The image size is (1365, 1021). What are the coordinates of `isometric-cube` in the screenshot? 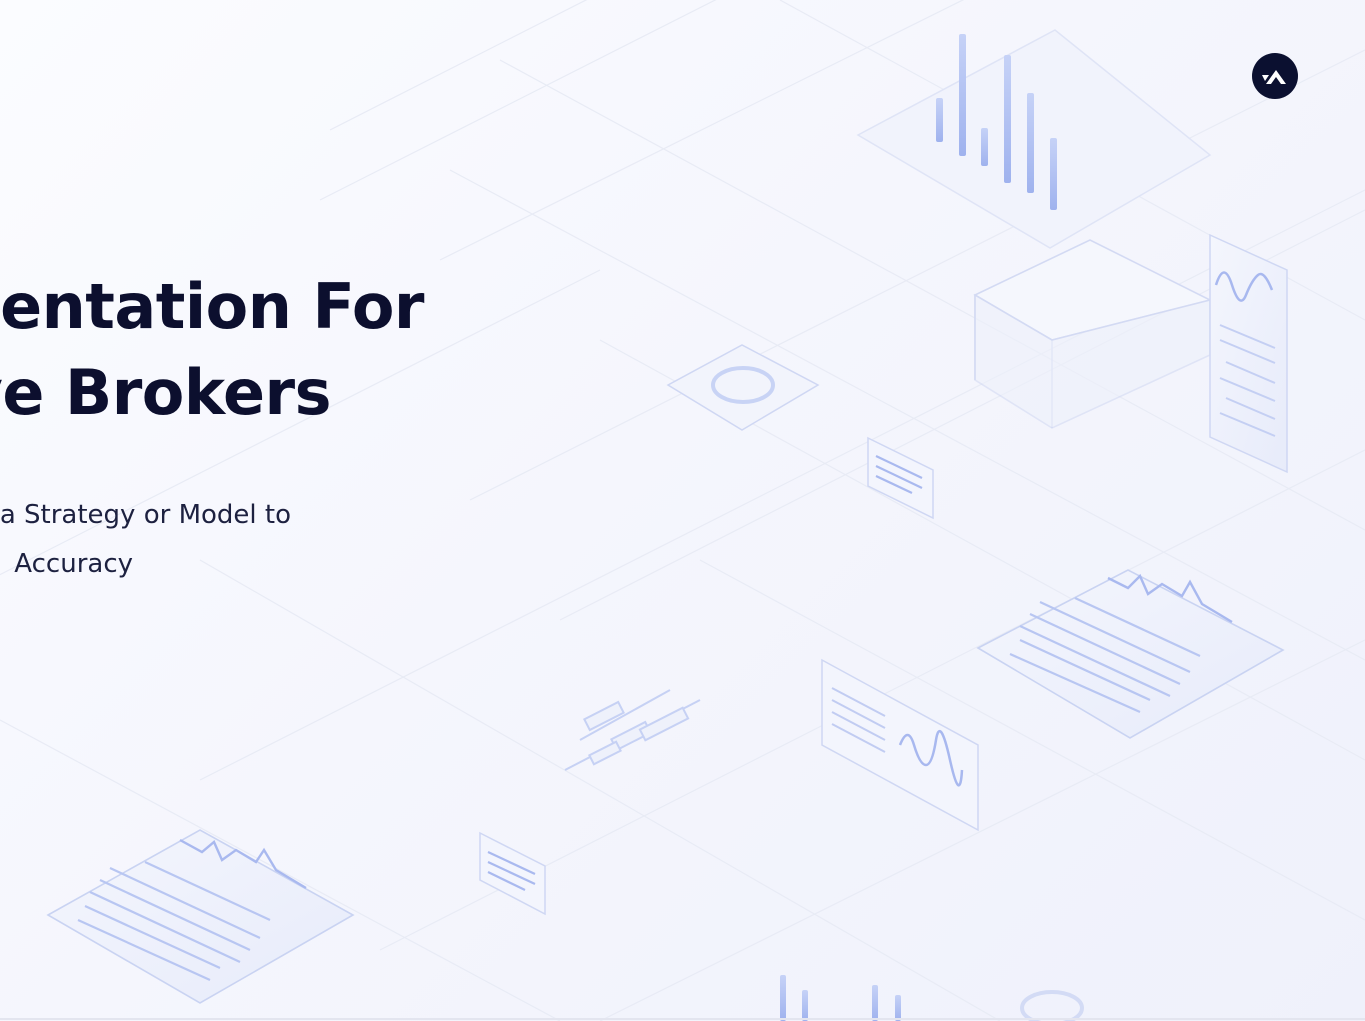 It's located at (1093, 334).